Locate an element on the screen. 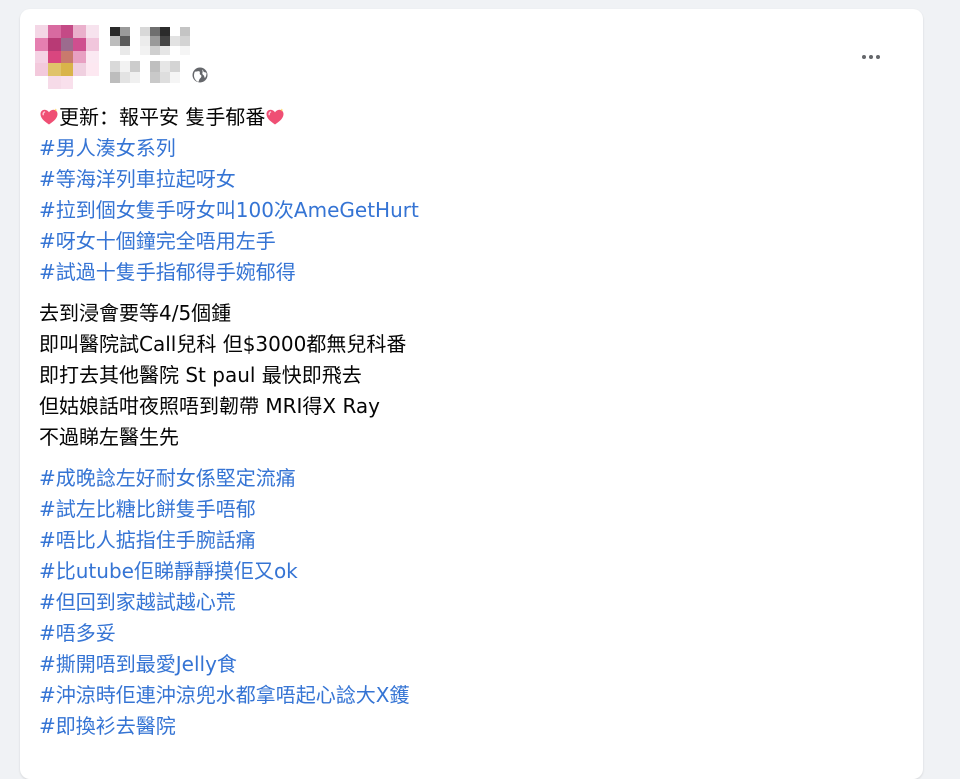 The width and height of the screenshot is (960, 779). hashtag-link: #唔比人掂指住手腕話痛 is located at coordinates (469, 540).